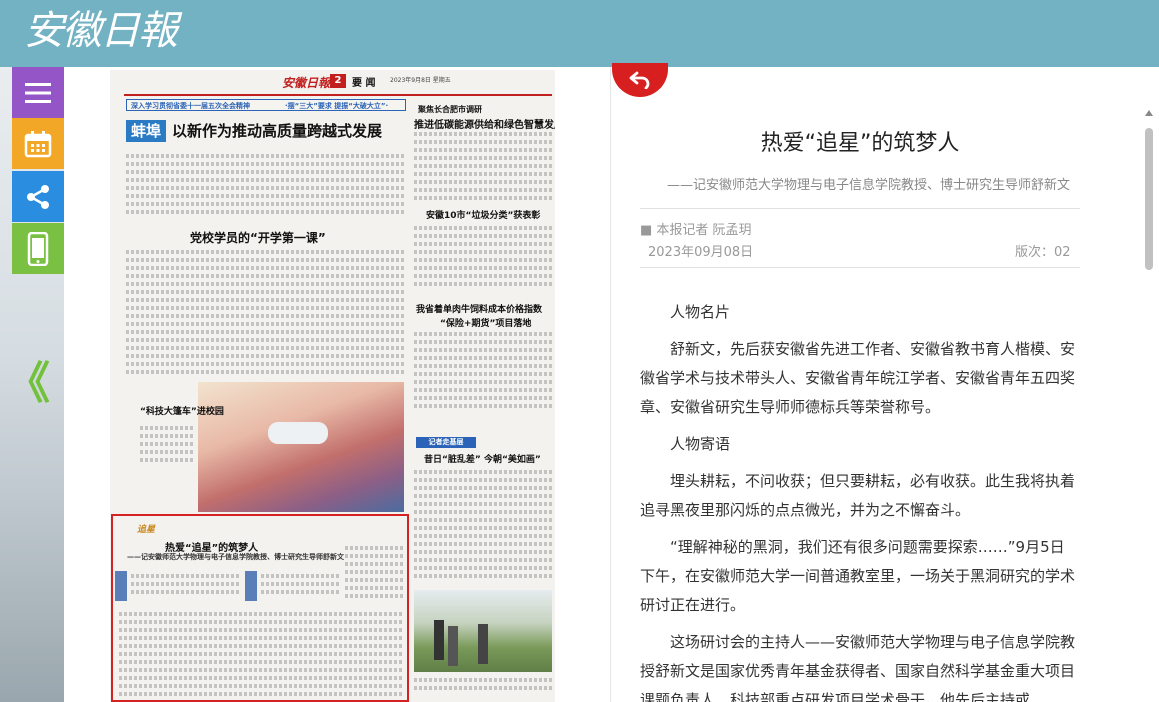 This screenshot has width=1159, height=702. What do you see at coordinates (420, 80) in the screenshot?
I see `newspaper-date: 2023年9月8日 星期五` at bounding box center [420, 80].